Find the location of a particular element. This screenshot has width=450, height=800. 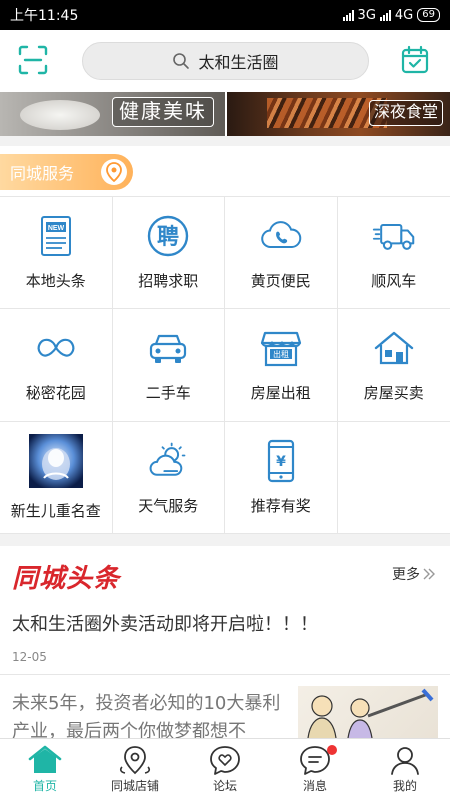

tab-label: 我的 is located at coordinates (404, 786).